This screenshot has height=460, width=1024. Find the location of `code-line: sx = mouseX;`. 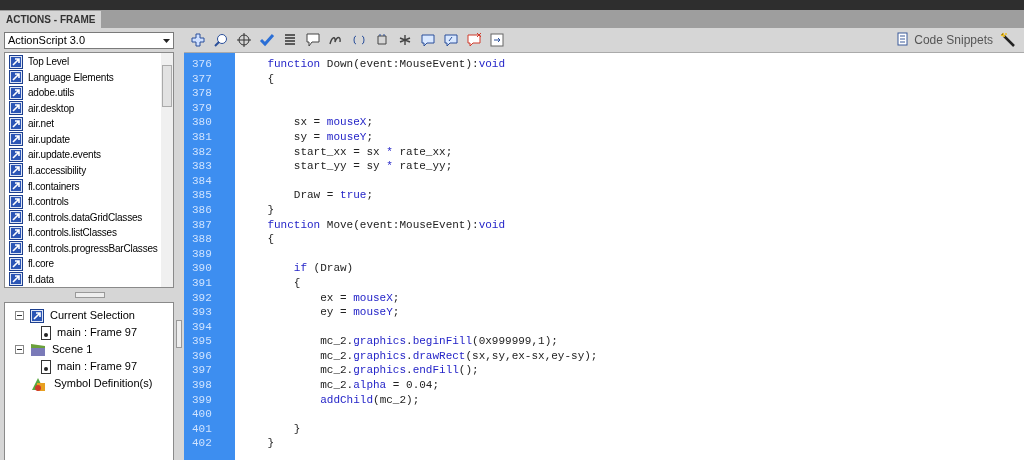

code-line: sx = mouseX; is located at coordinates (333, 122).